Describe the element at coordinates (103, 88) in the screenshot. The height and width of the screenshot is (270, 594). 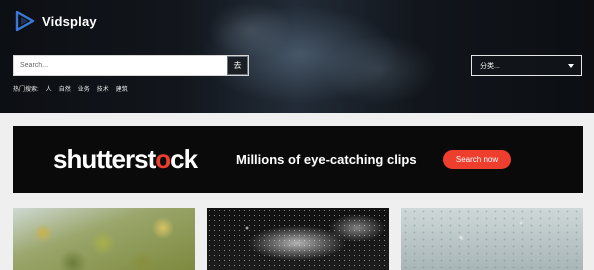
I see `hot-search-link: 技术` at that location.